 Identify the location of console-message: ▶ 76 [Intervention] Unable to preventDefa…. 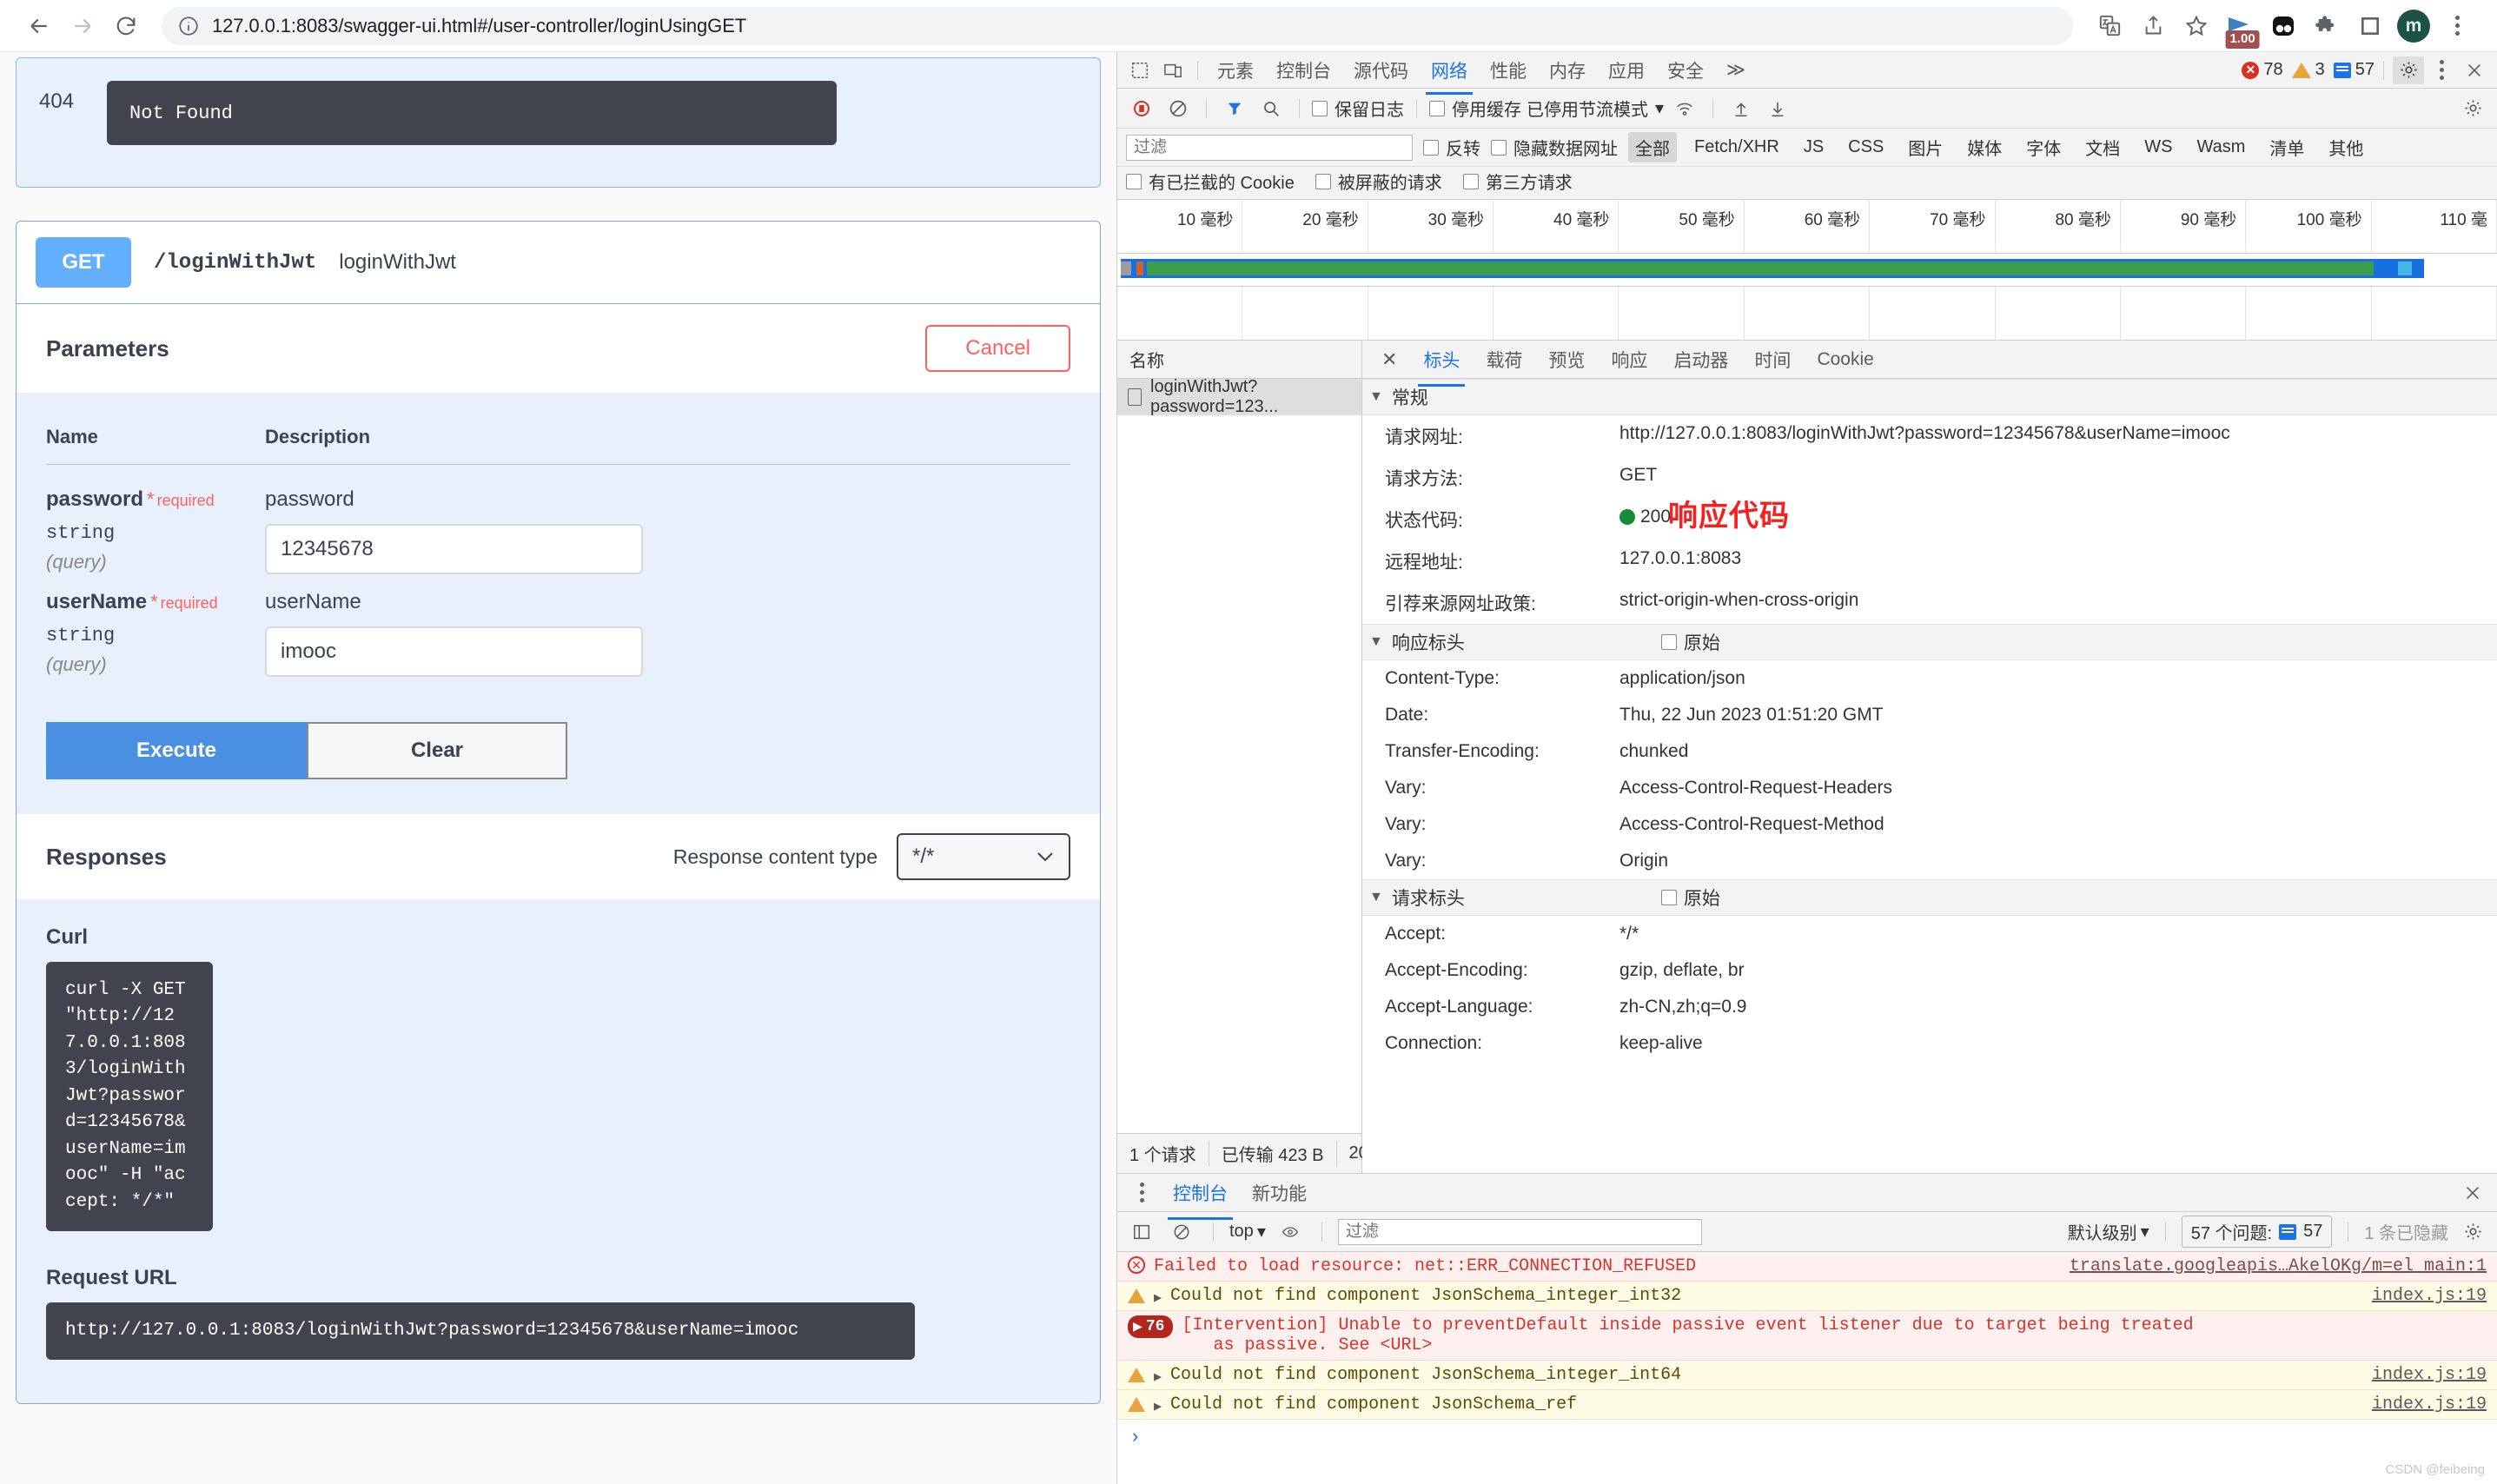
(1807, 1336).